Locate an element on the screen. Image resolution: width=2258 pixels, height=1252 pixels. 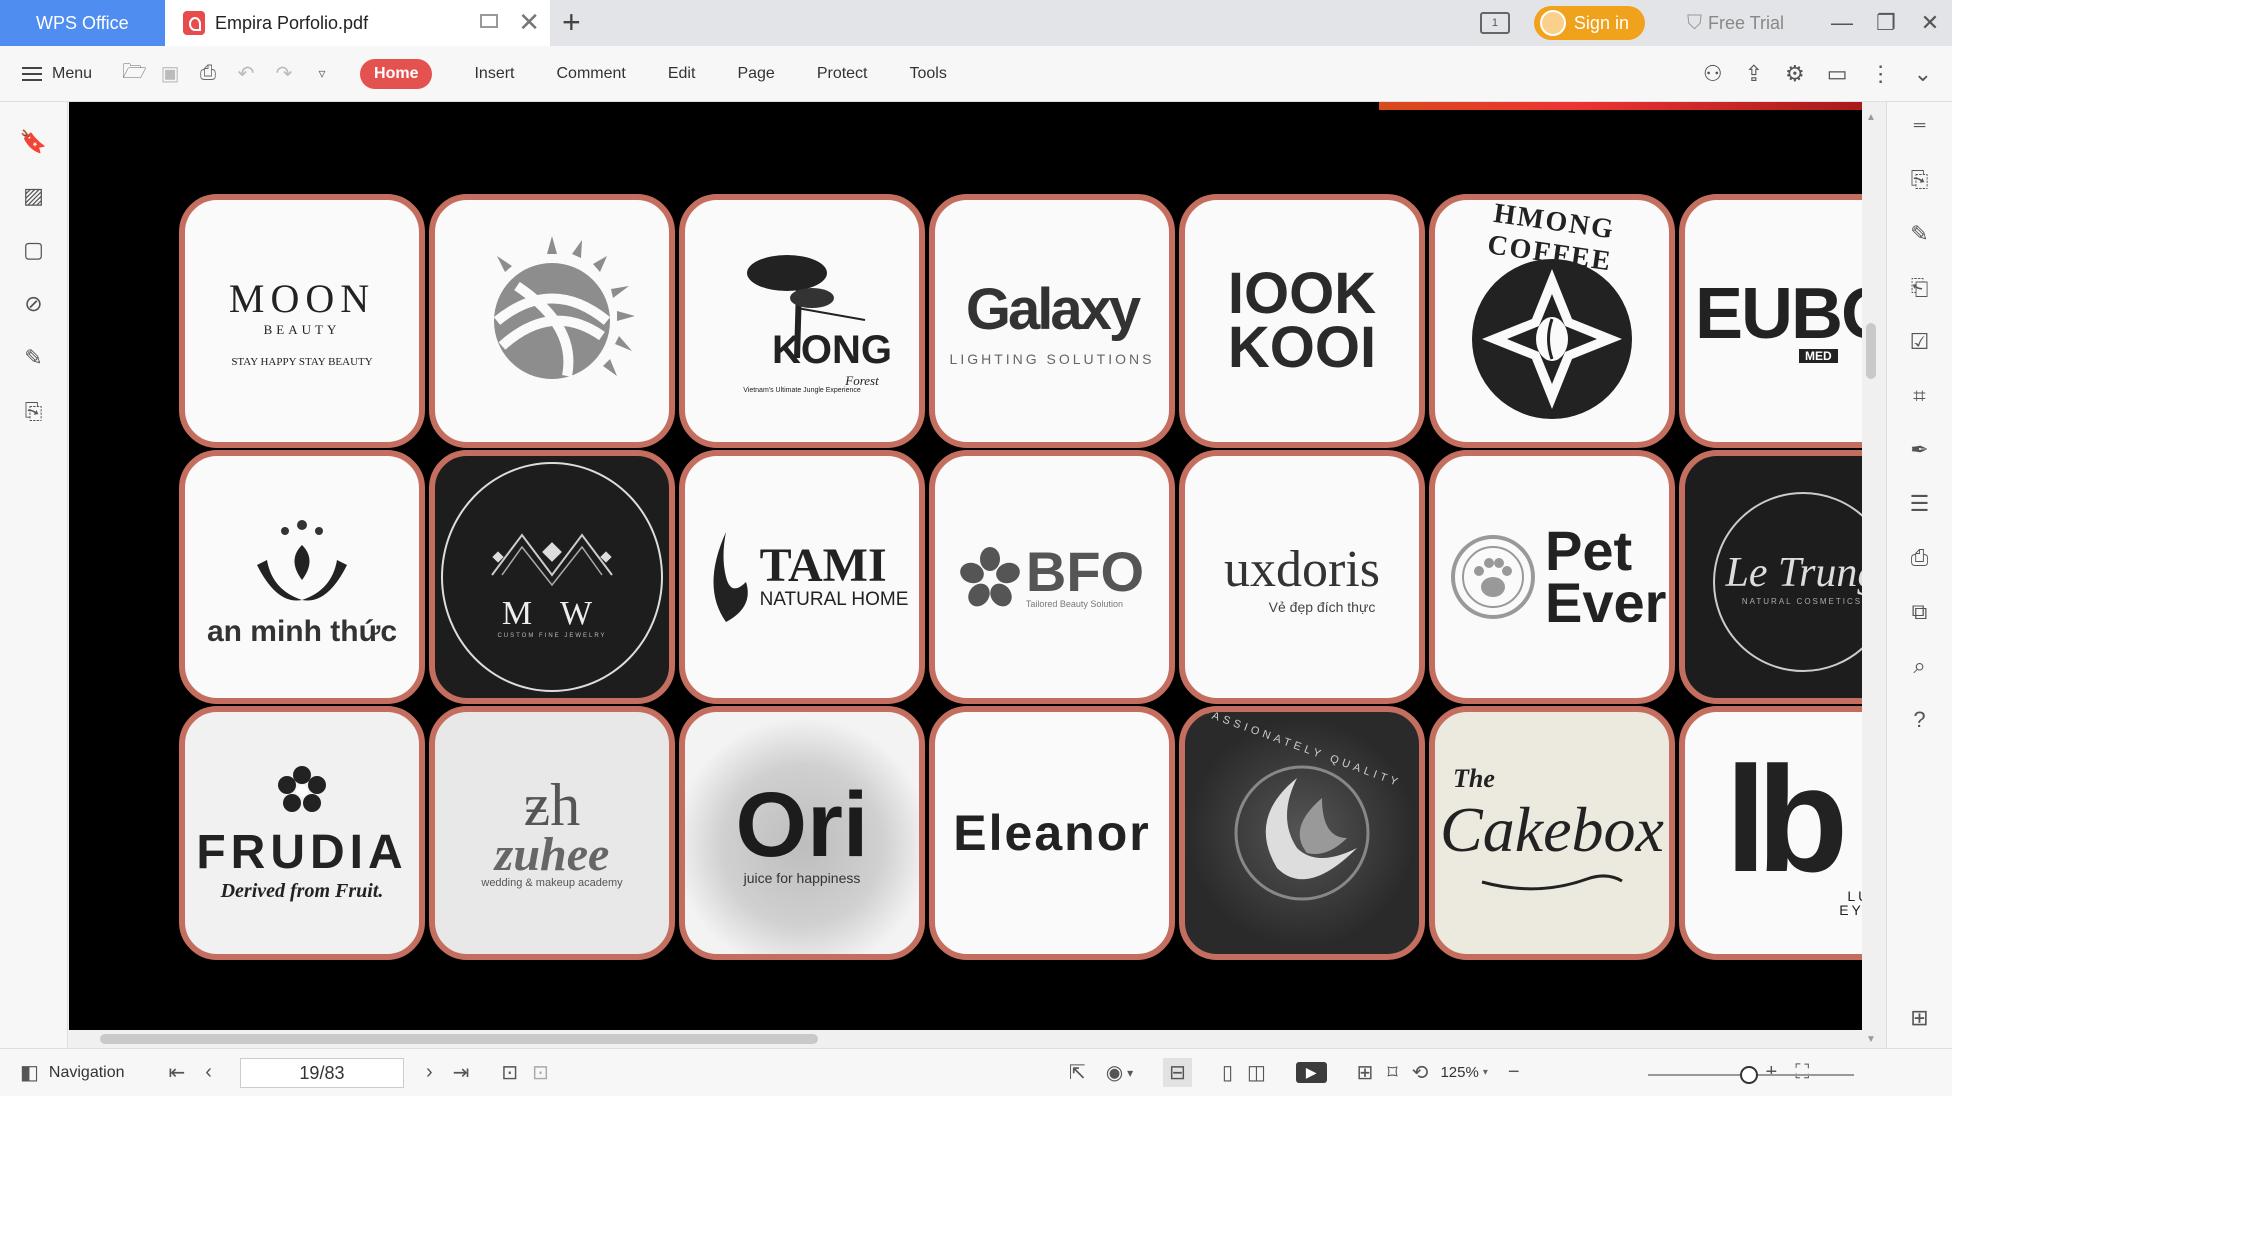
comments-icon: ▢ is located at coordinates (34, 250).